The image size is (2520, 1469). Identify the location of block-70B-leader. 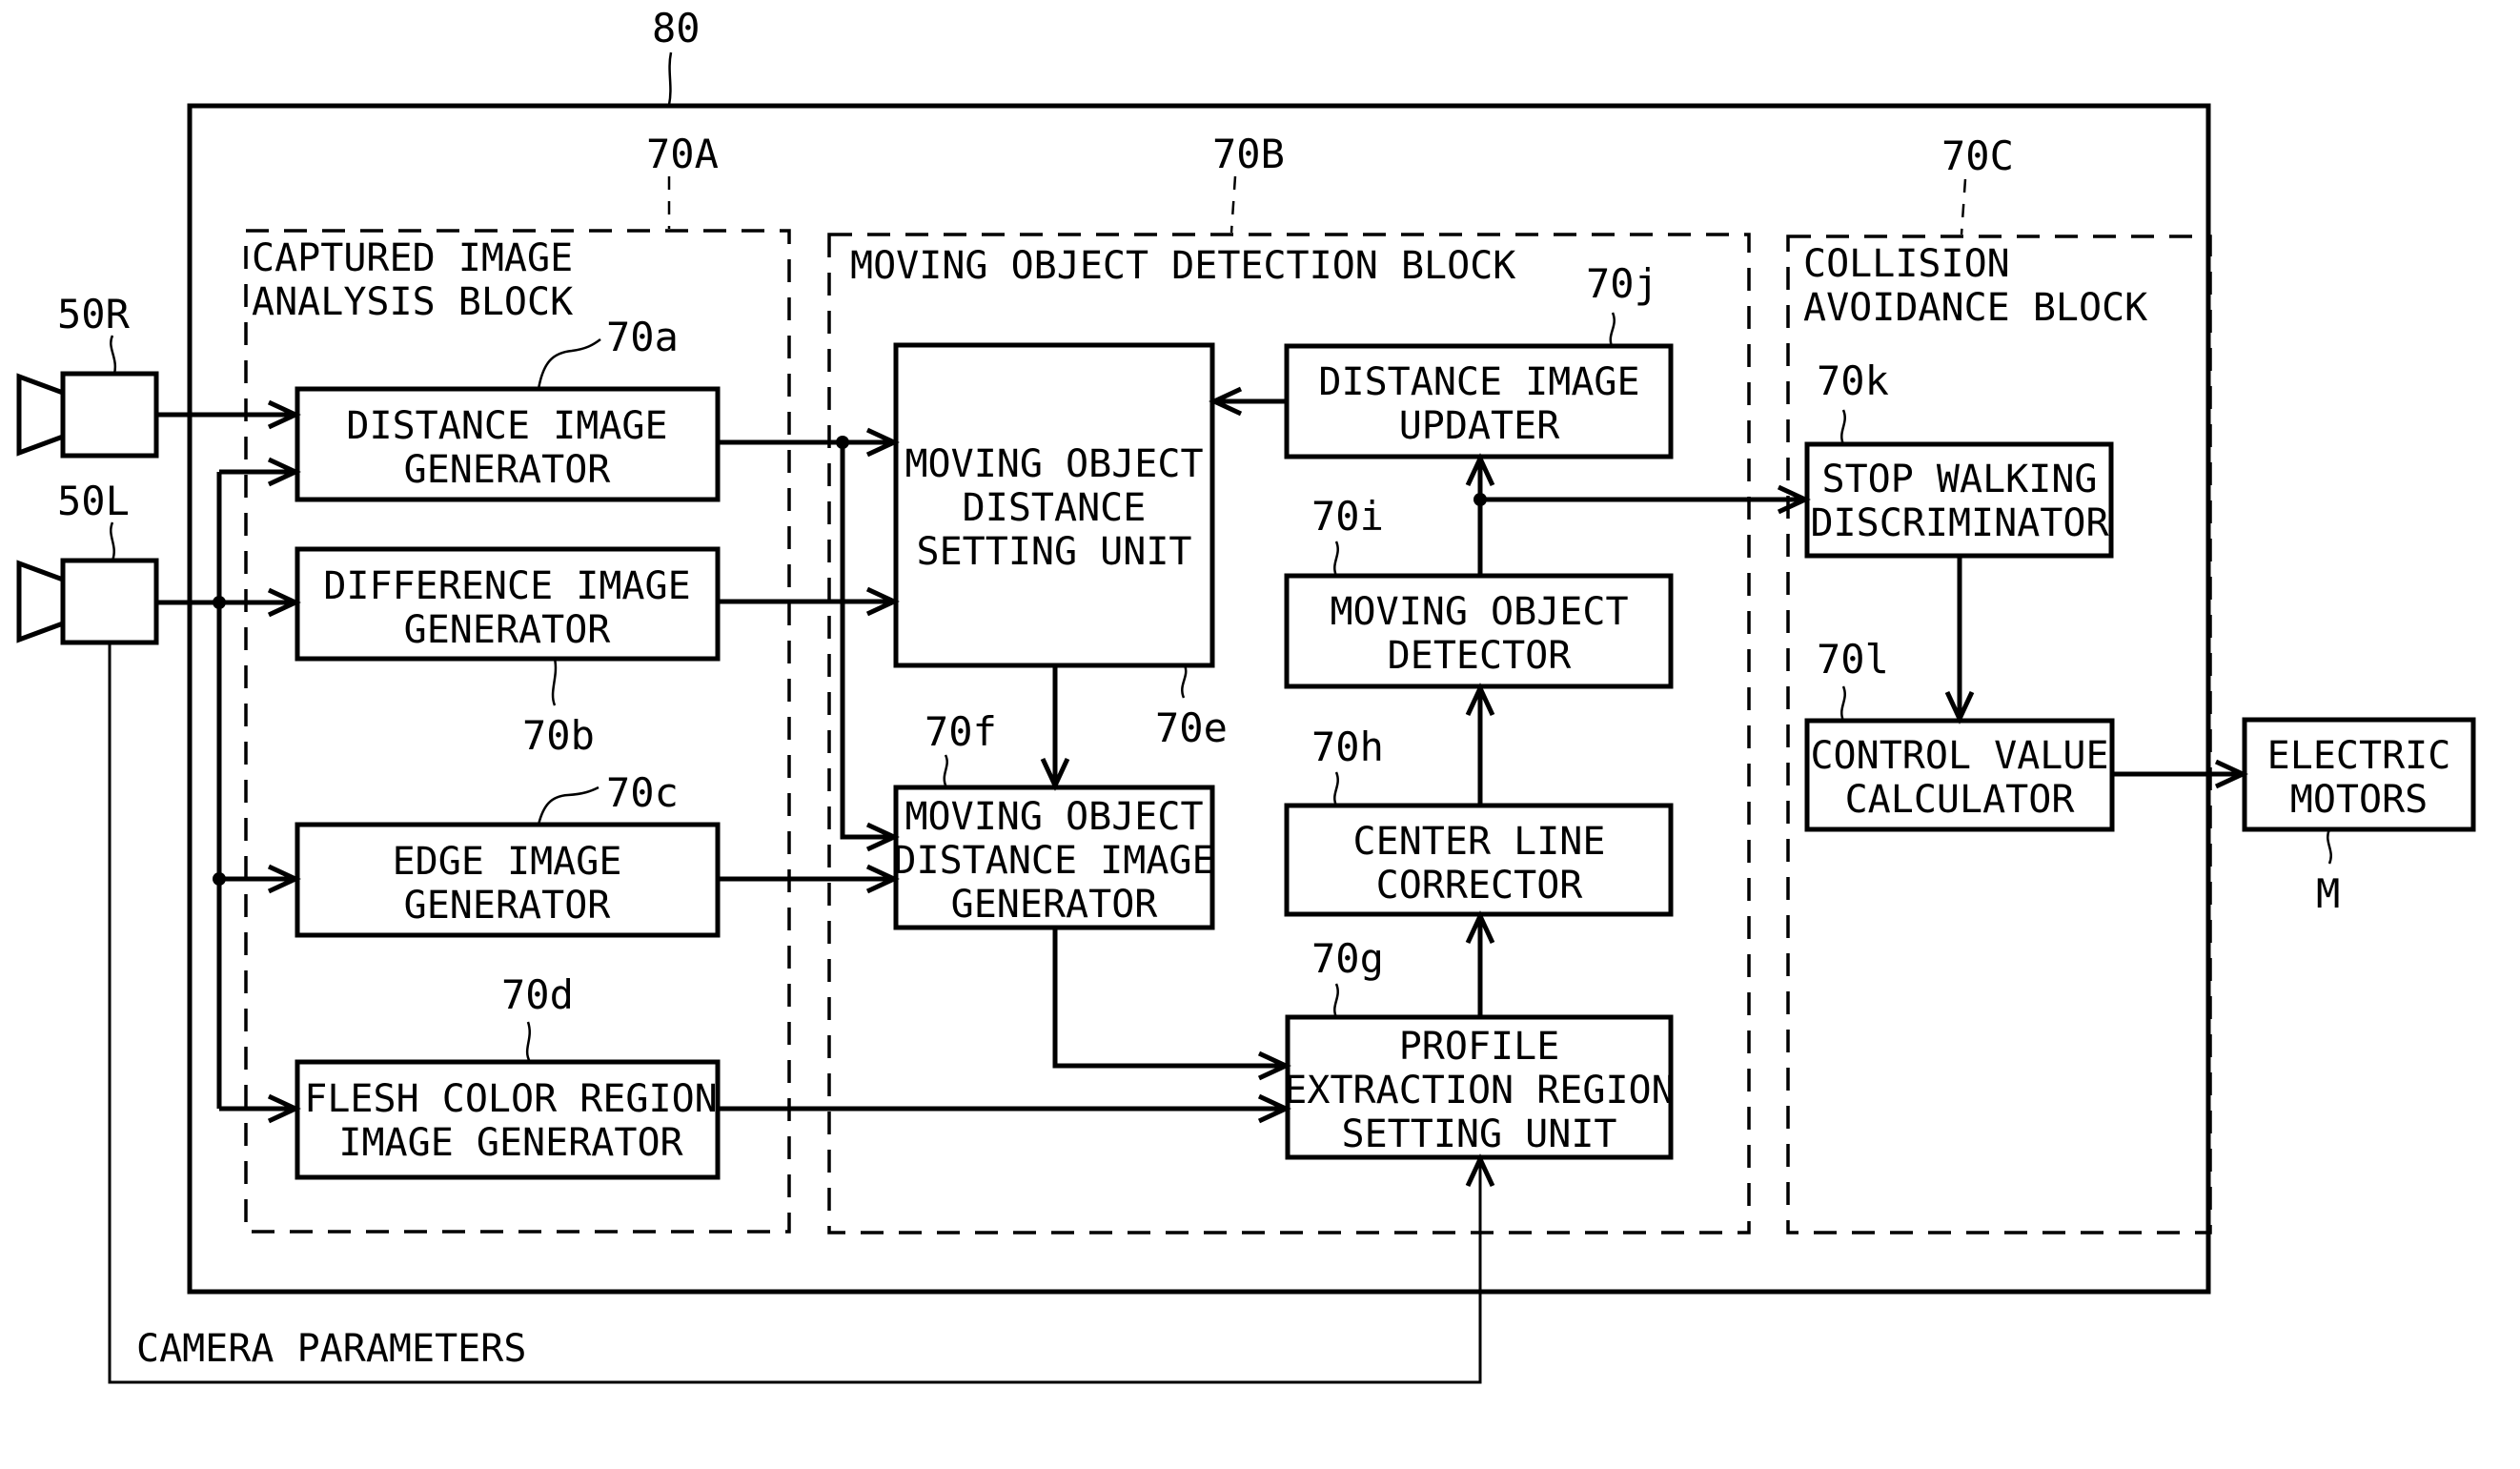
(1233, 204).